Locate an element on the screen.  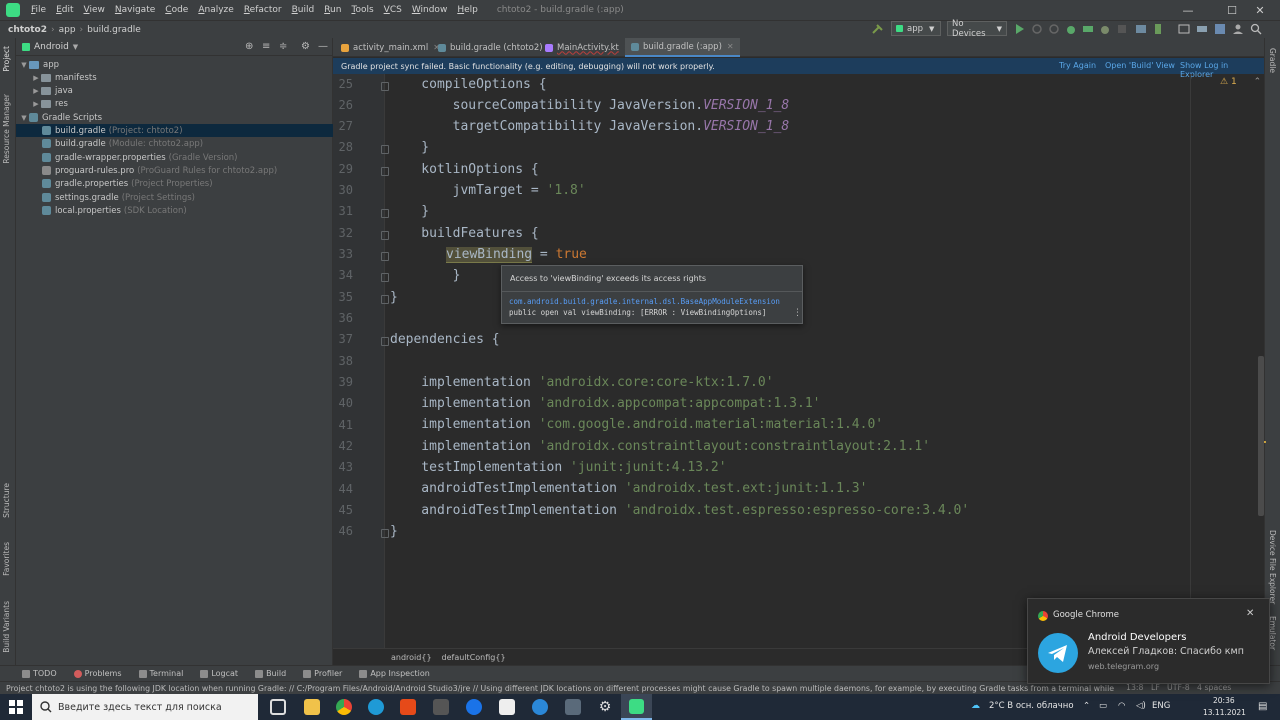
tree-item-manifests: ▶ manifests is located at coordinates (174, 77).